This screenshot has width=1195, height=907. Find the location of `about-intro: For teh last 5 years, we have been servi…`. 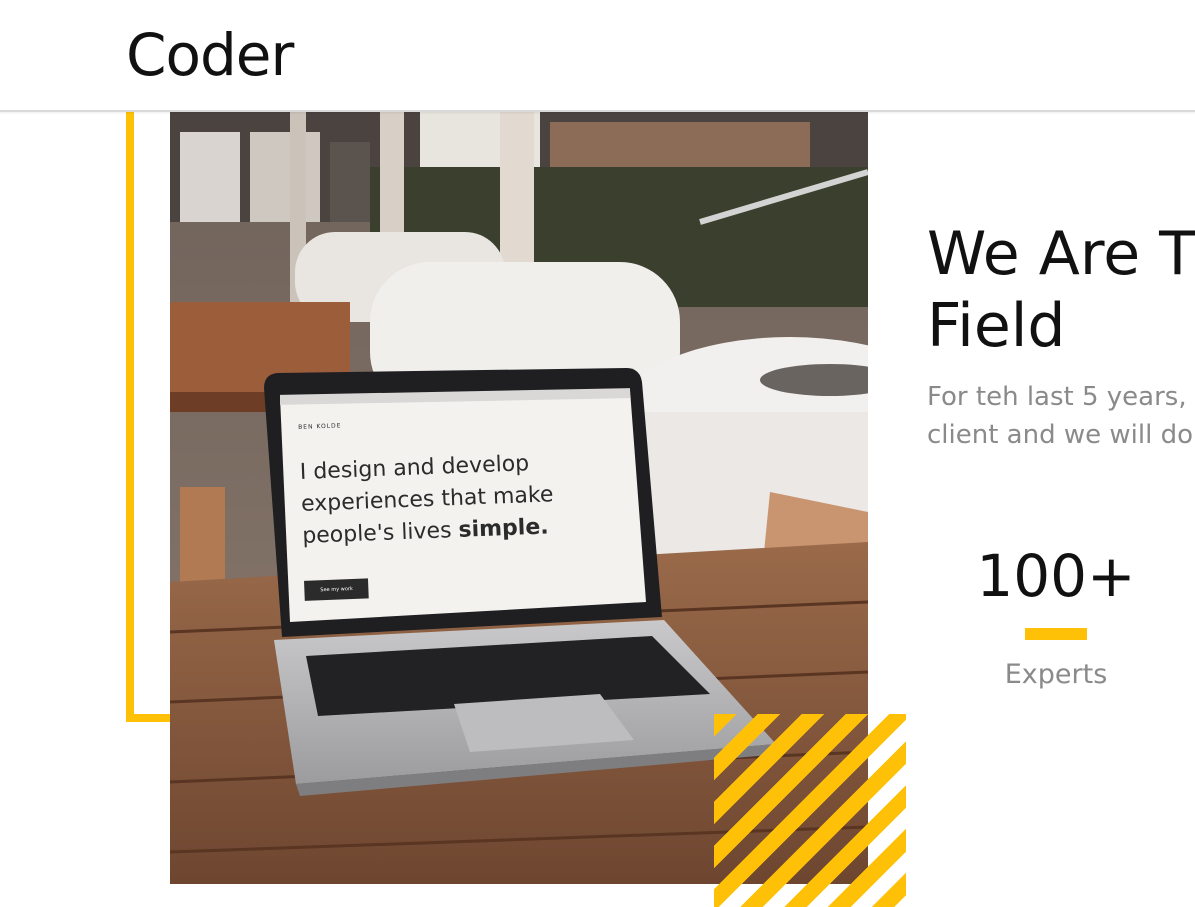

about-intro: For teh last 5 years, we have been servi… is located at coordinates (1061, 416).